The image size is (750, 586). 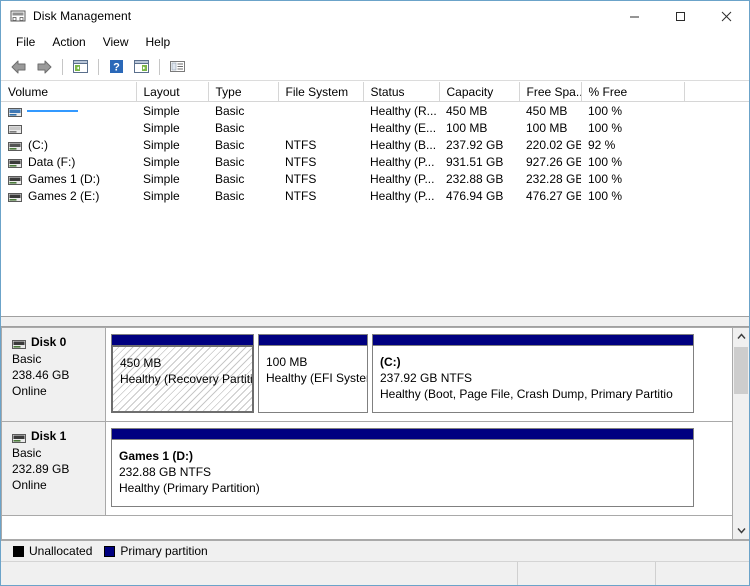 What do you see at coordinates (54, 374) in the screenshot?
I see `disk-info-panel: Disk 0 Basic 238.46 GB Online` at bounding box center [54, 374].